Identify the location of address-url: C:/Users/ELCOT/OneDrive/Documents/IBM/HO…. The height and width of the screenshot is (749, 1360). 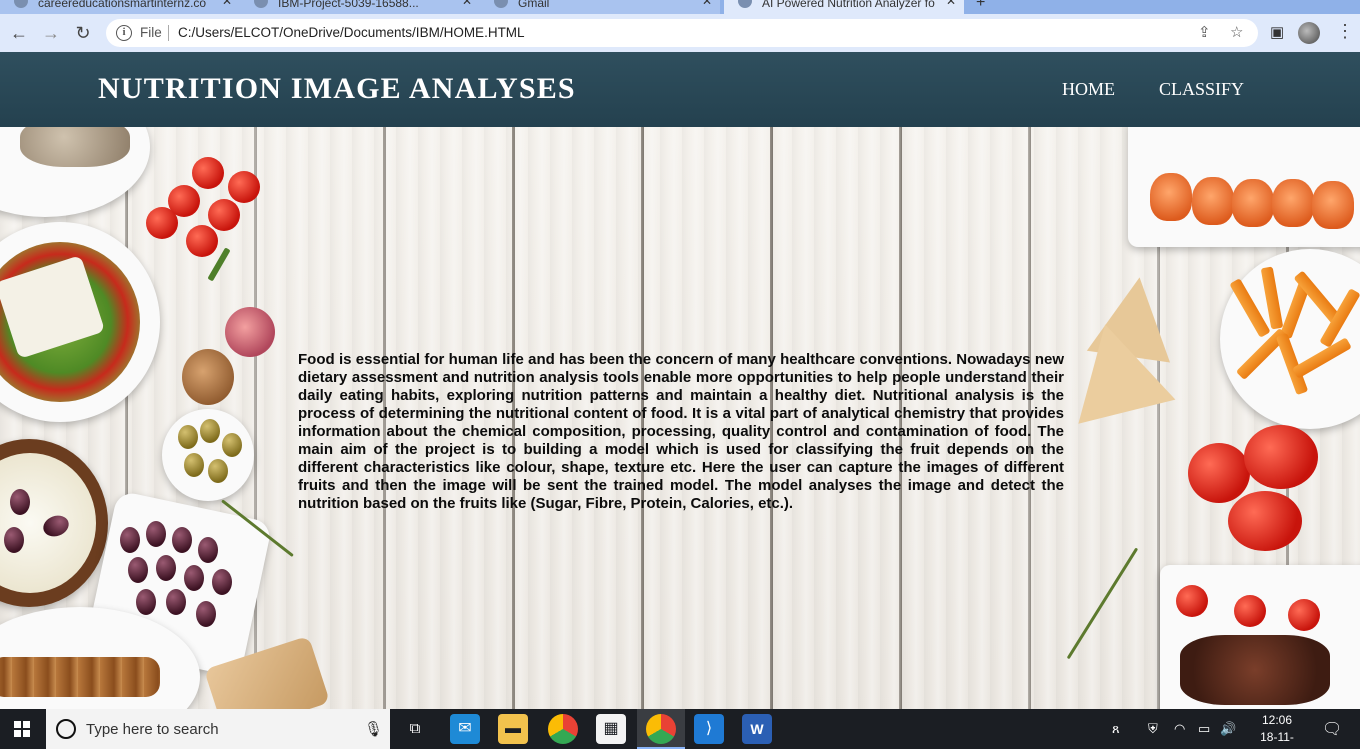
(351, 32).